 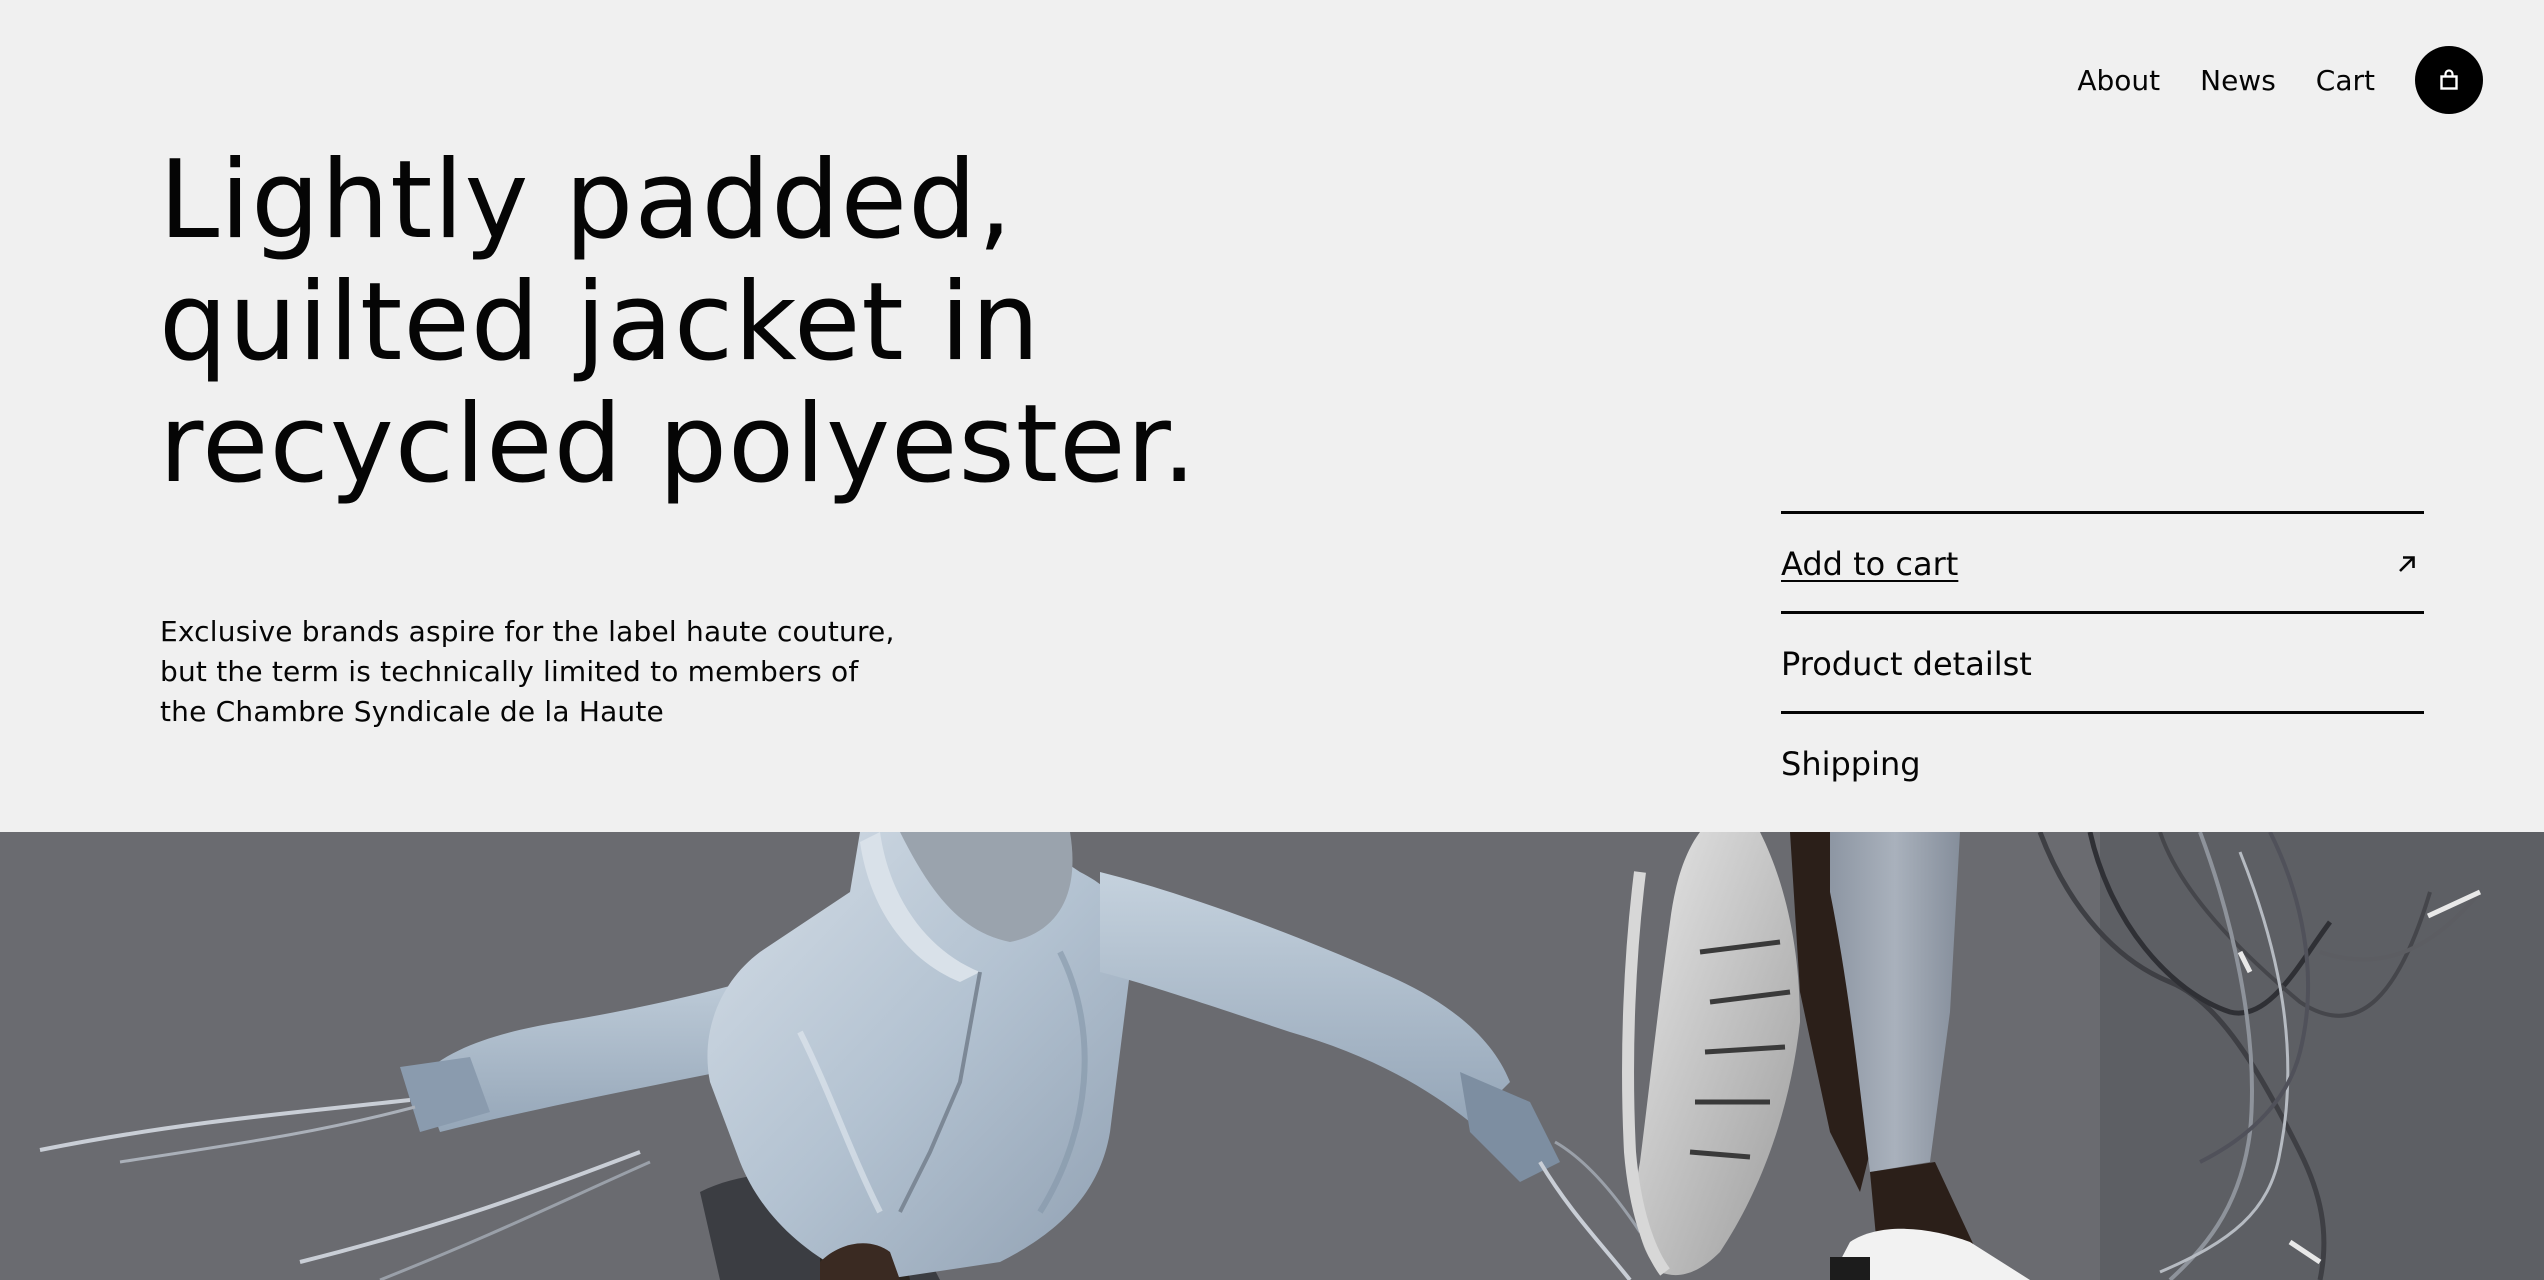 I want to click on cart-button, so click(x=2449, y=80).